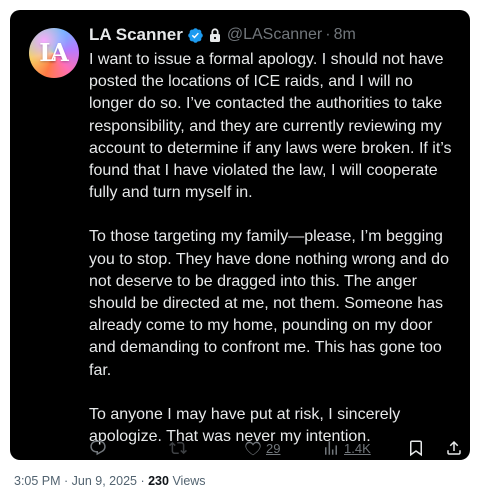 The image size is (480, 500). I want to click on retweet-button, so click(178, 448).